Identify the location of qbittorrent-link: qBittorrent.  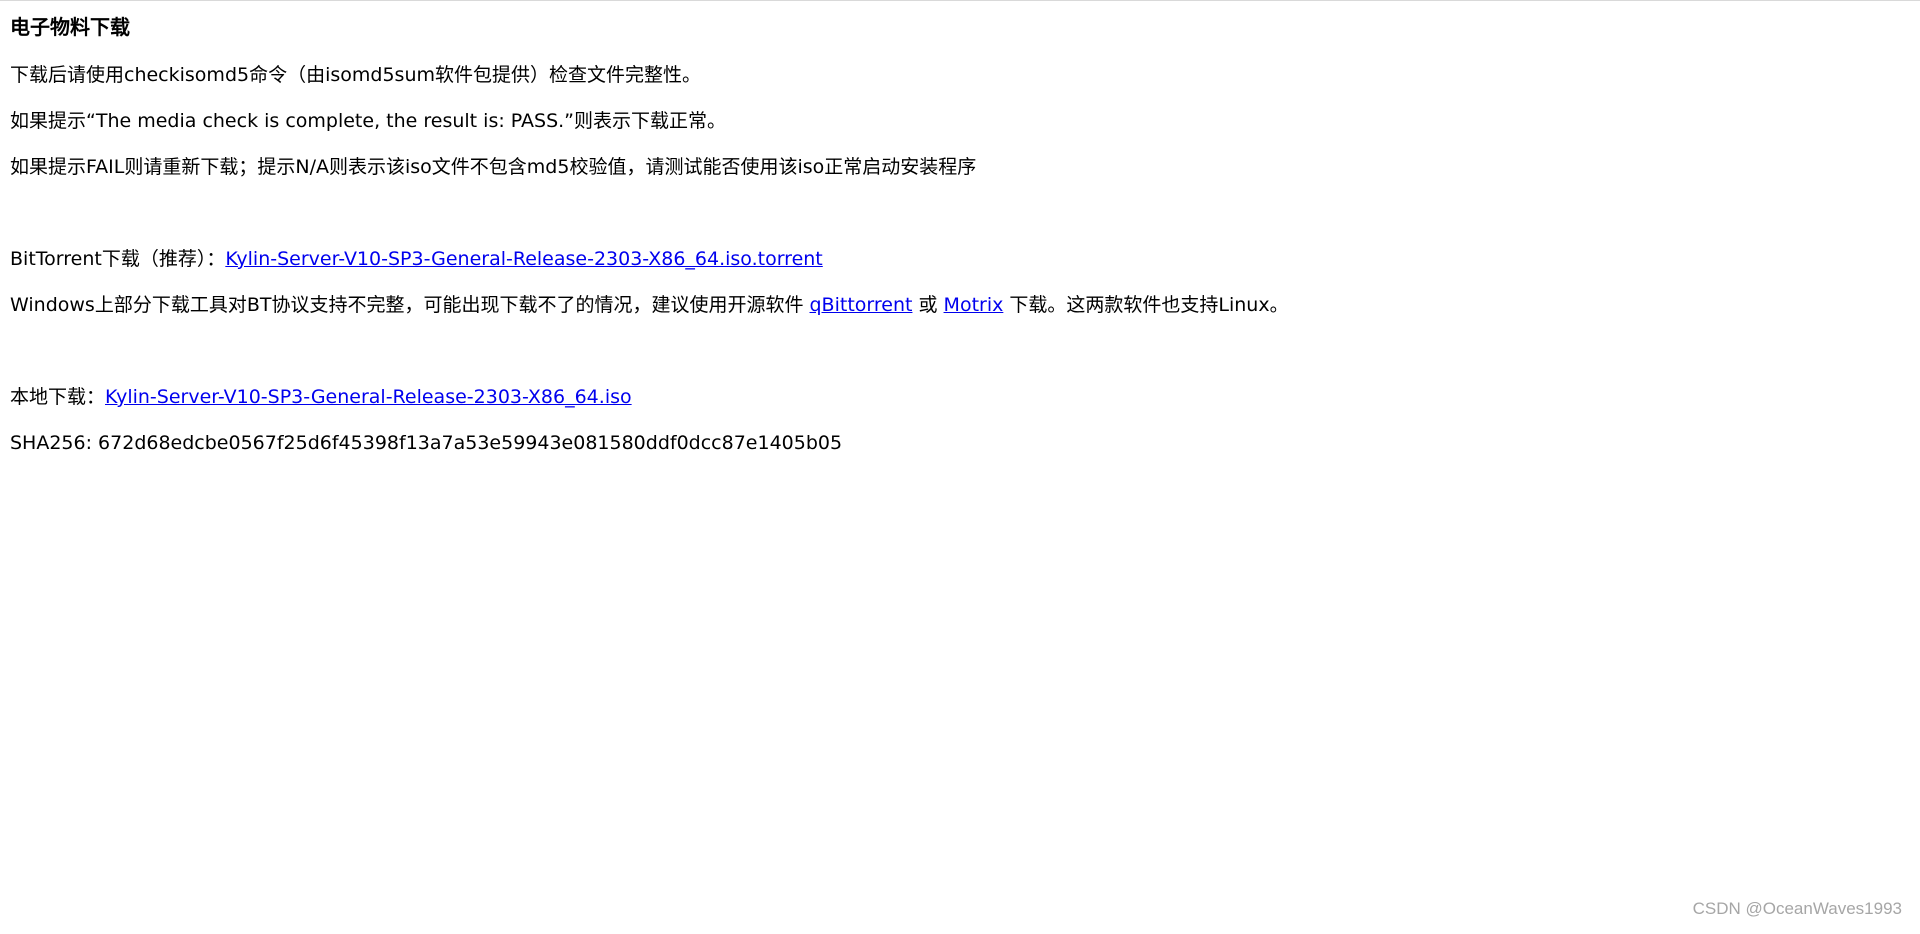
(861, 305).